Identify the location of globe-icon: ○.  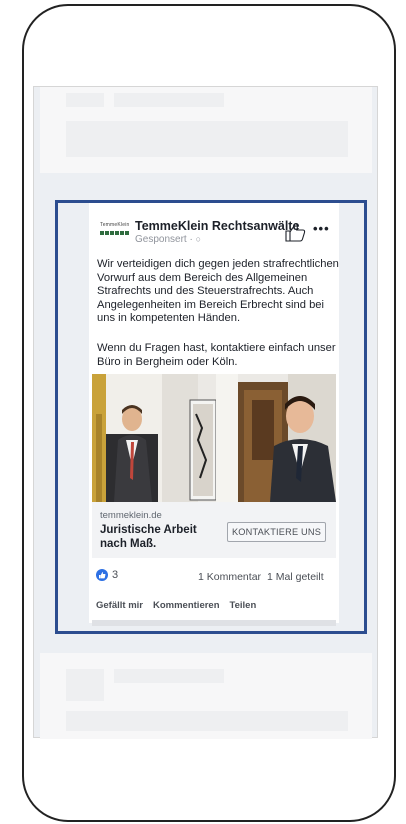
(198, 239).